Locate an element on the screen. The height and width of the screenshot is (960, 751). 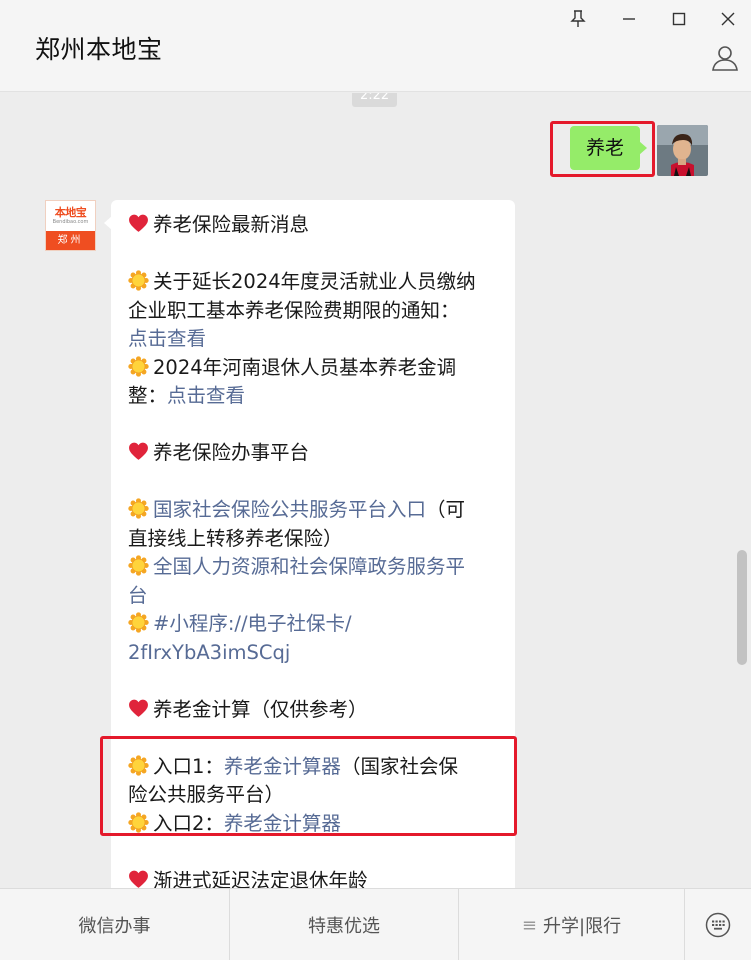
menu-item-school-traffic: ≡ 升学|限行 is located at coordinates (572, 924).